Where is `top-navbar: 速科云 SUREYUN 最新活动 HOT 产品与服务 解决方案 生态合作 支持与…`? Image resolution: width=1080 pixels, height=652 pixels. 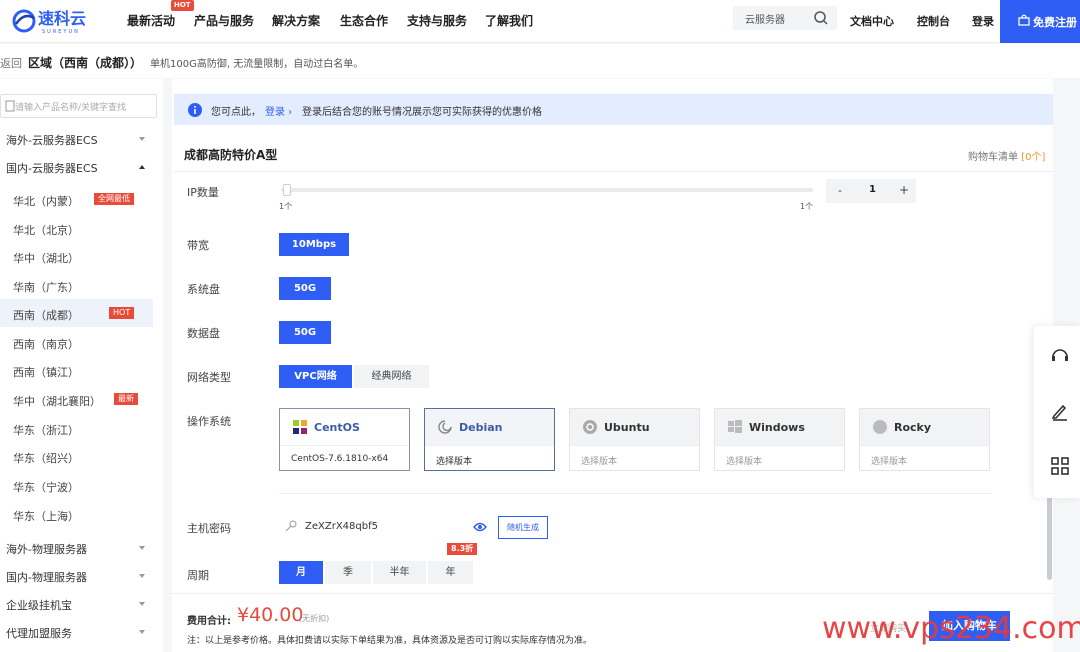 top-navbar: 速科云 SUREYUN 最新活动 HOT 产品与服务 解决方案 生态合作 支持与… is located at coordinates (540, 21).